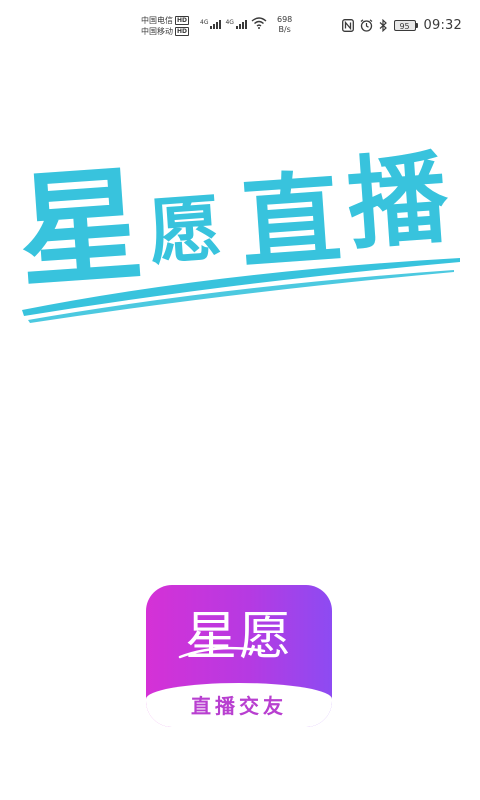  I want to click on carrier-2-label: 中国移动, so click(157, 31).